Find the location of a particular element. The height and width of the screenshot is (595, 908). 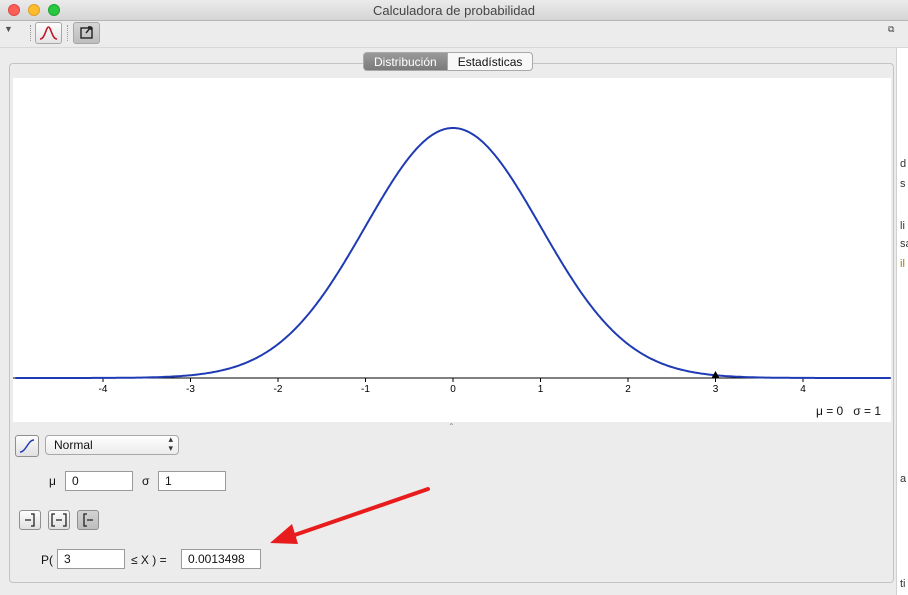

toolbar: ▼ ⧉ is located at coordinates (454, 34).